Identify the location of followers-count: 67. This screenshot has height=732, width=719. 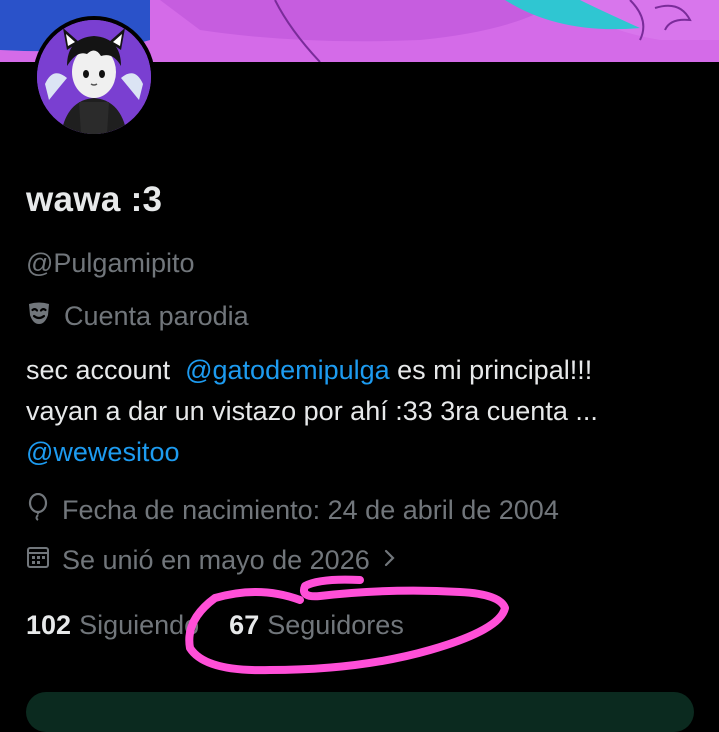
(244, 625).